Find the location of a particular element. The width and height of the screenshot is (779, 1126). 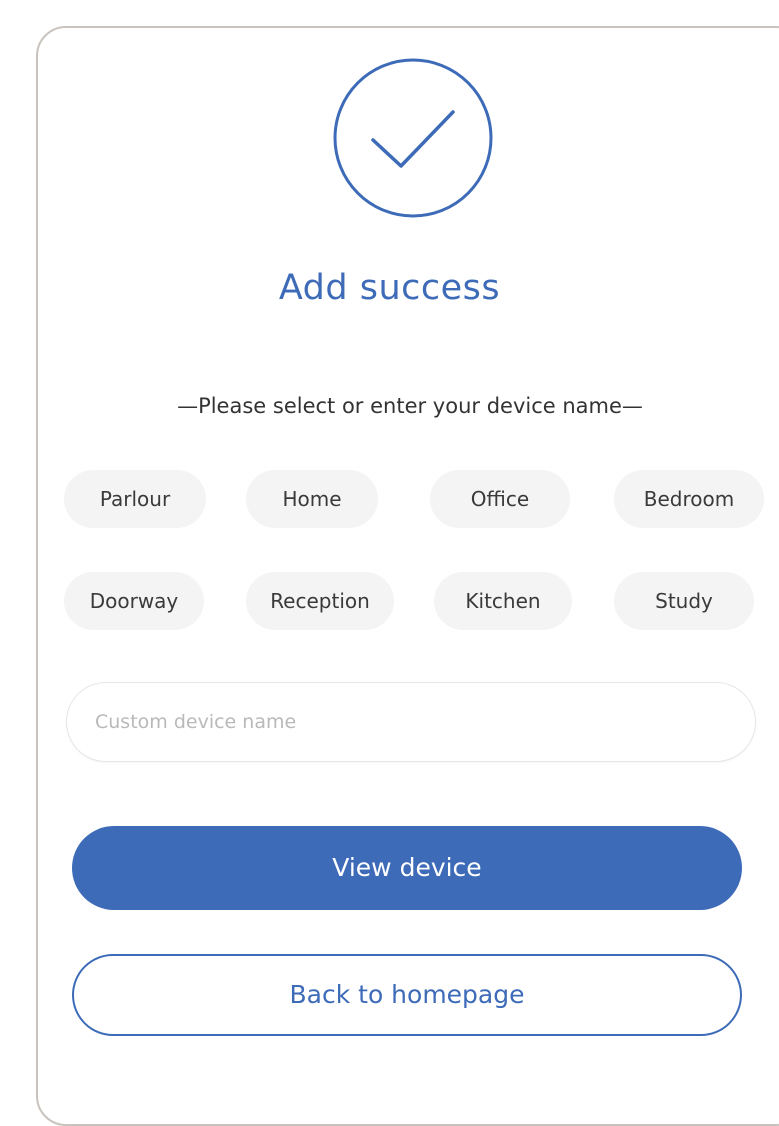

view-device-button: View device is located at coordinates (407, 868).